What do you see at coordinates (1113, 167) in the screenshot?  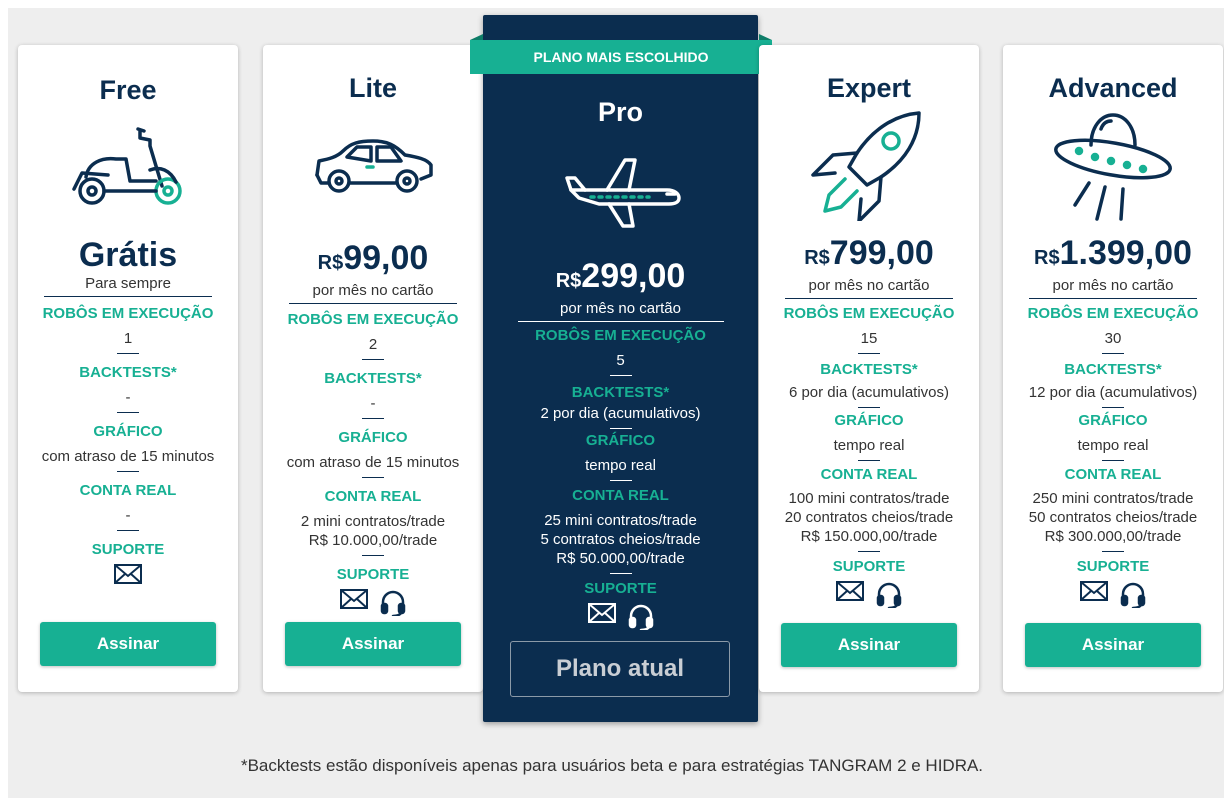 I see `ufo-icon` at bounding box center [1113, 167].